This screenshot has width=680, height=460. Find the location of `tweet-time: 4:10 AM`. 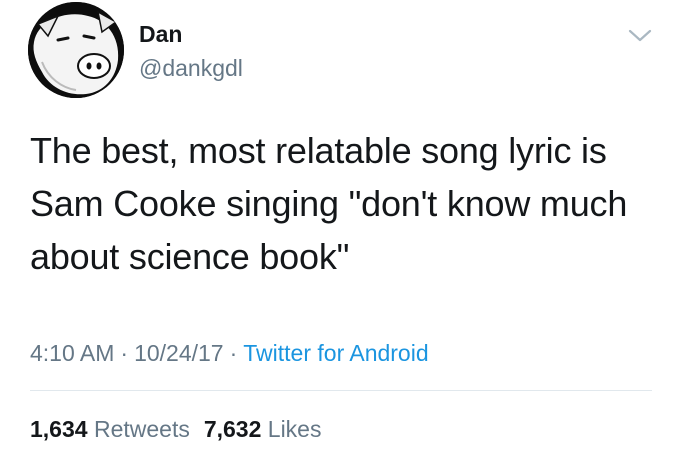

tweet-time: 4:10 AM is located at coordinates (72, 353).